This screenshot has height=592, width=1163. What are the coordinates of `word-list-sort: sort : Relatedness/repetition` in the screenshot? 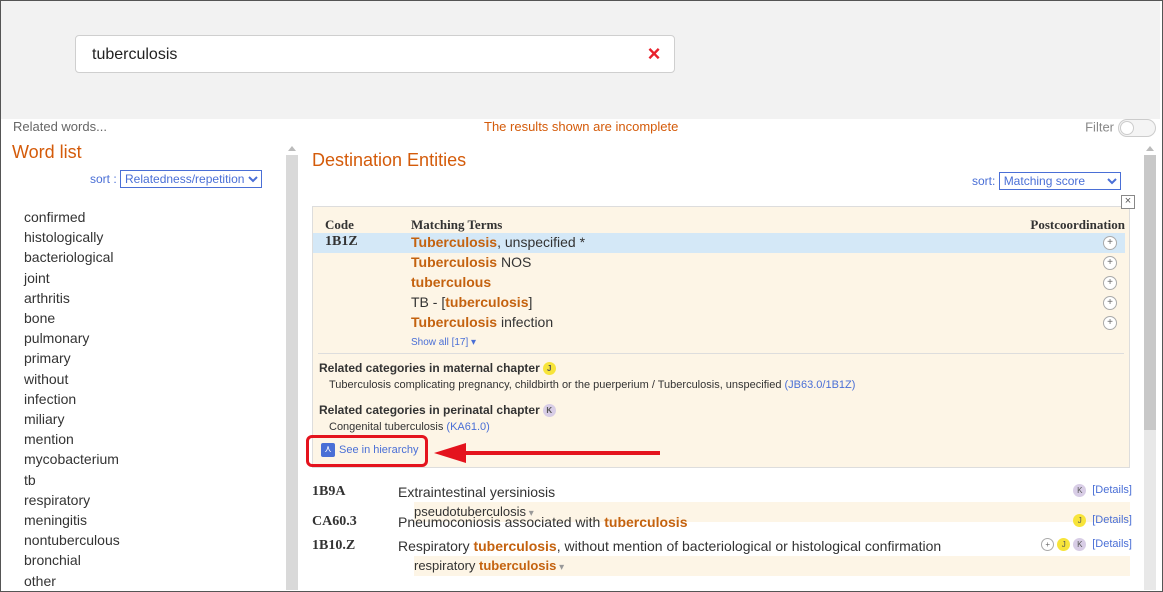 It's located at (176, 179).